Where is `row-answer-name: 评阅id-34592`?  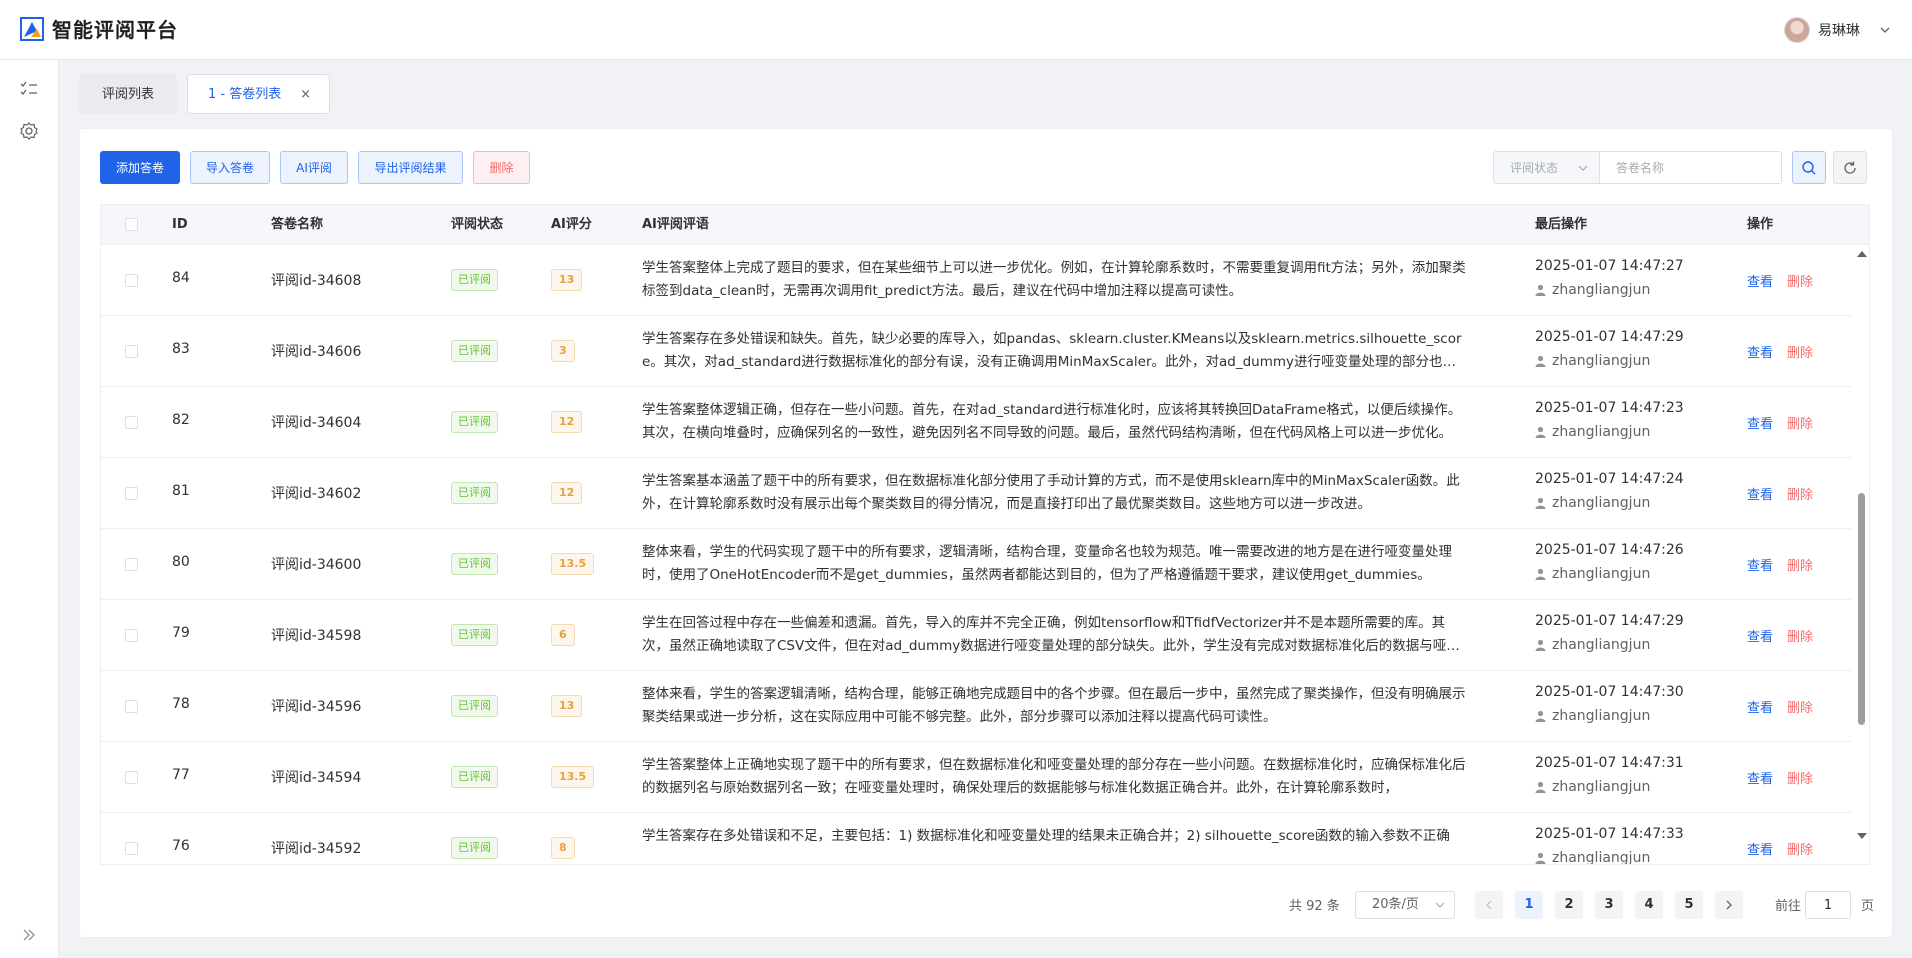 row-answer-name: 评阅id-34592 is located at coordinates (316, 849).